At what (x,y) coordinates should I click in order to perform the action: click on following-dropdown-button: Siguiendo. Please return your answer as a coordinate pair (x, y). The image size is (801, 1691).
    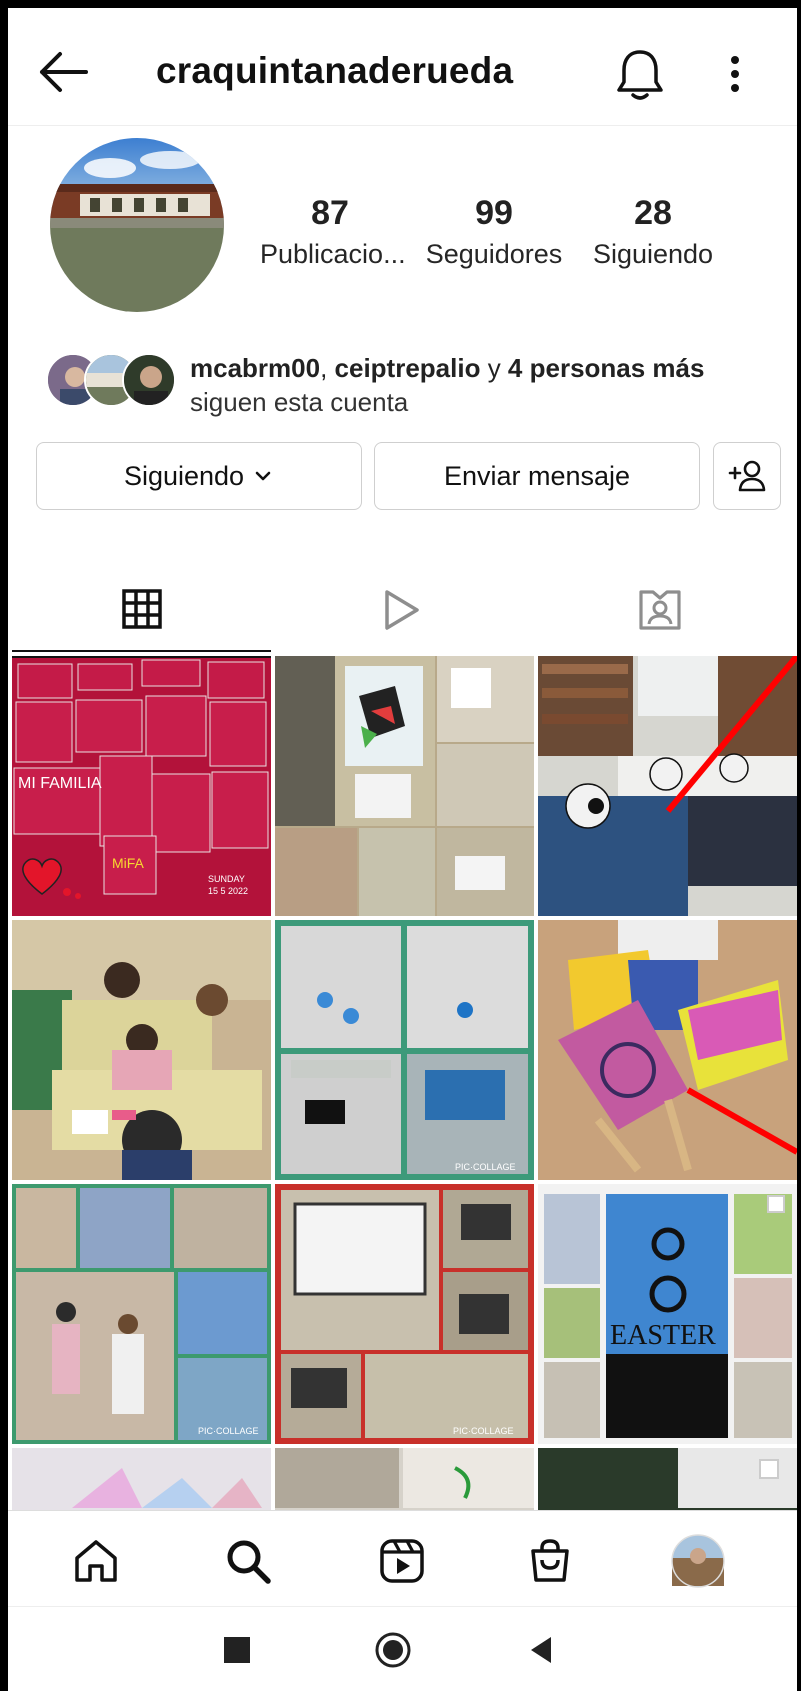
    Looking at the image, I should click on (199, 476).